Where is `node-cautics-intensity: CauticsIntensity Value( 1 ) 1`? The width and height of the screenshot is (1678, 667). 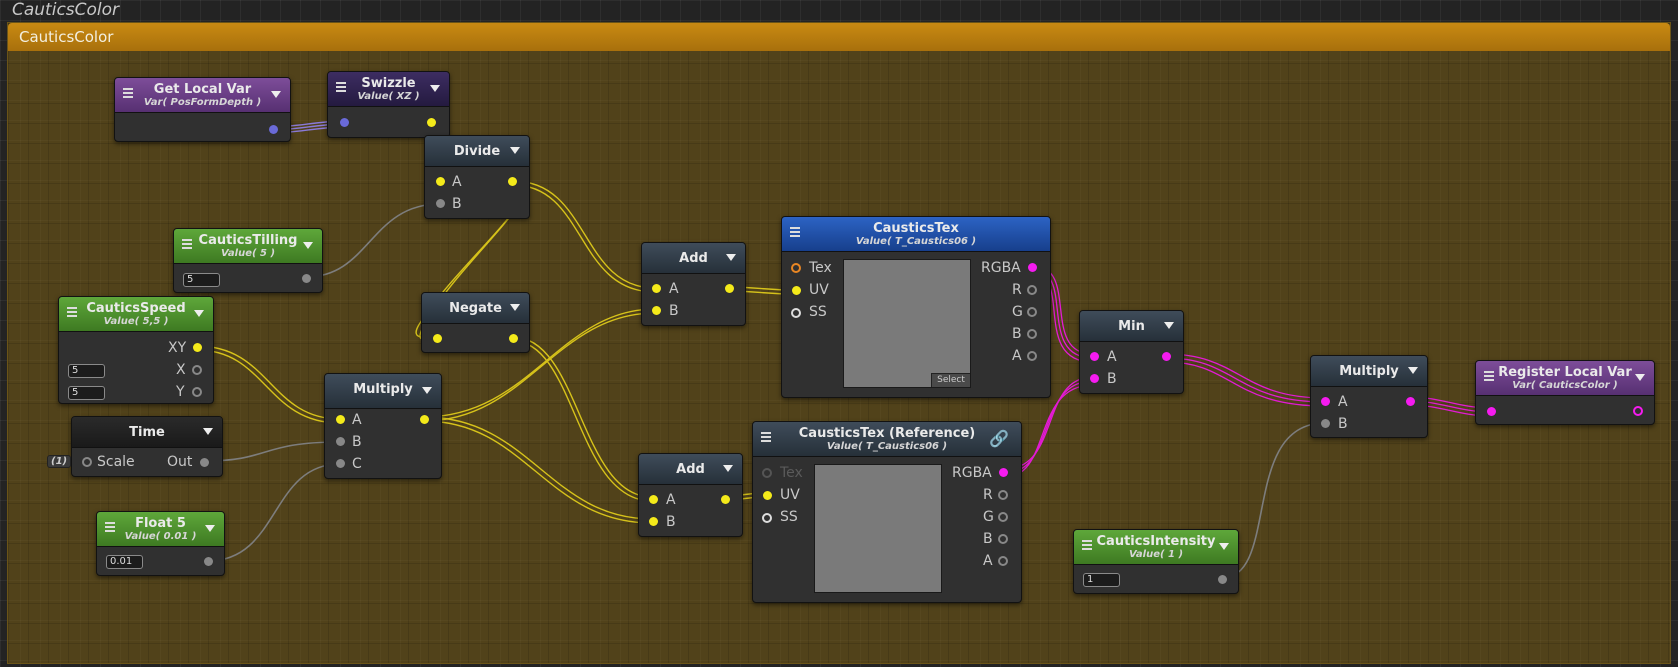 node-cautics-intensity: CauticsIntensity Value( 1 ) 1 is located at coordinates (1156, 561).